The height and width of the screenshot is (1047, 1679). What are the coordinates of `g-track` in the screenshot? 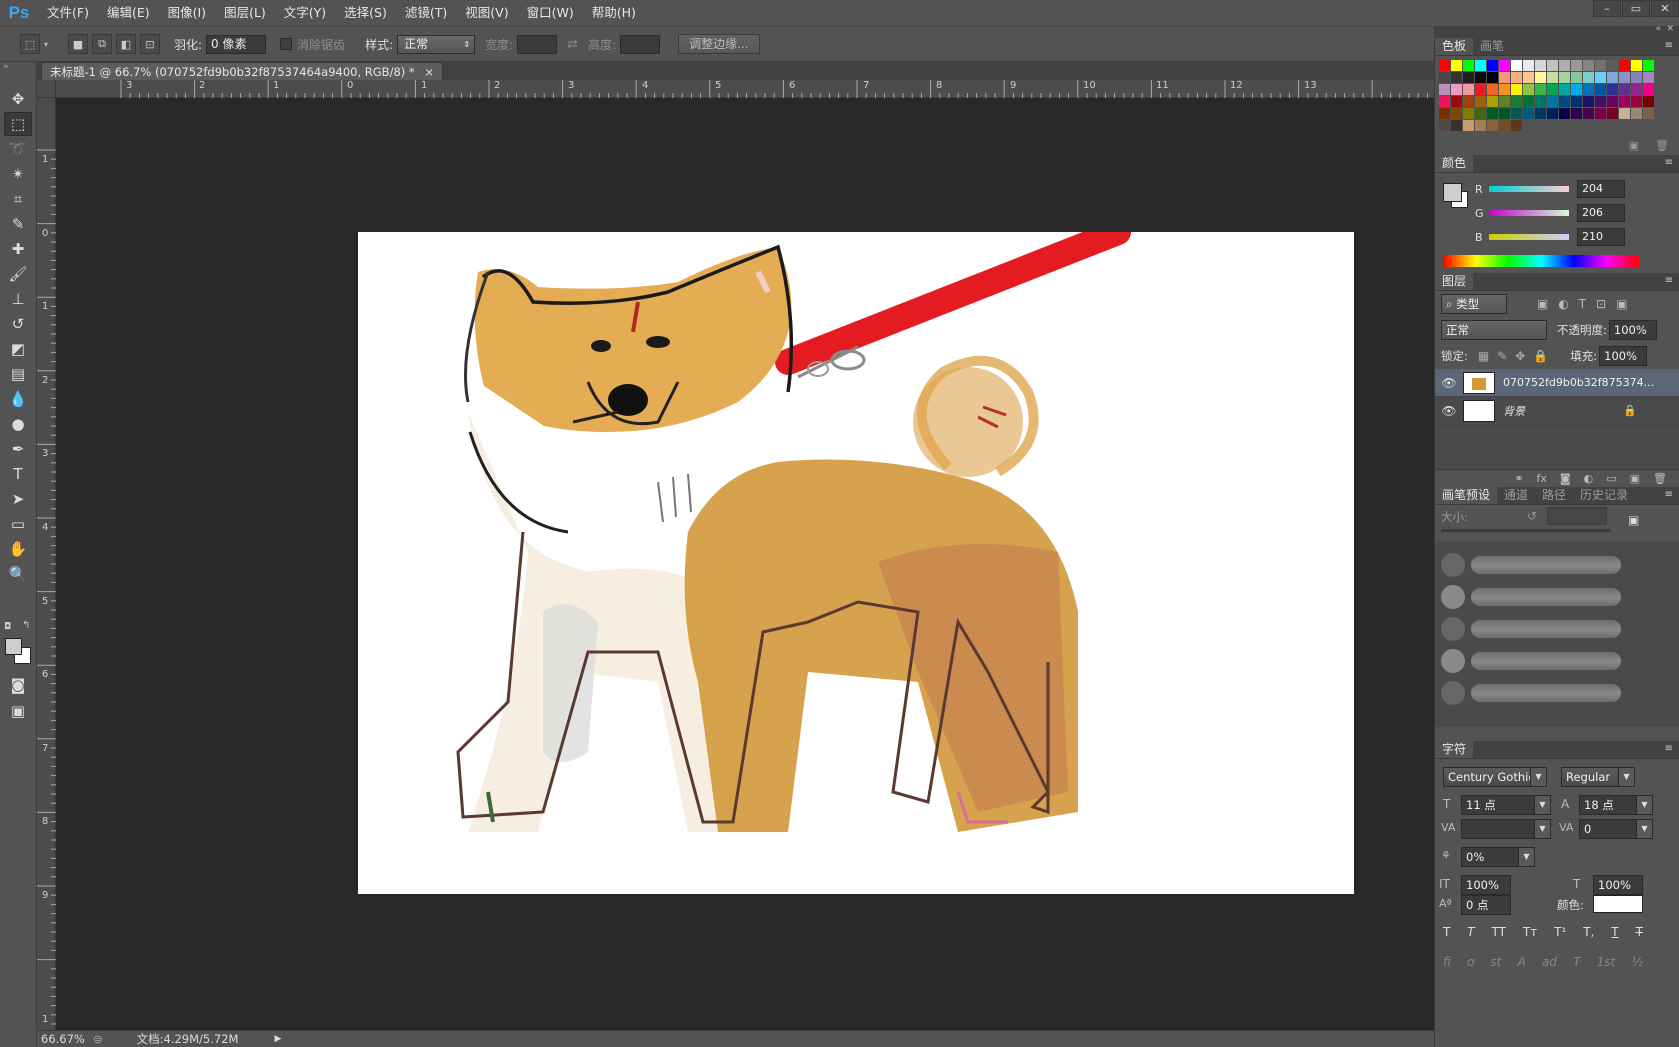 It's located at (1529, 213).